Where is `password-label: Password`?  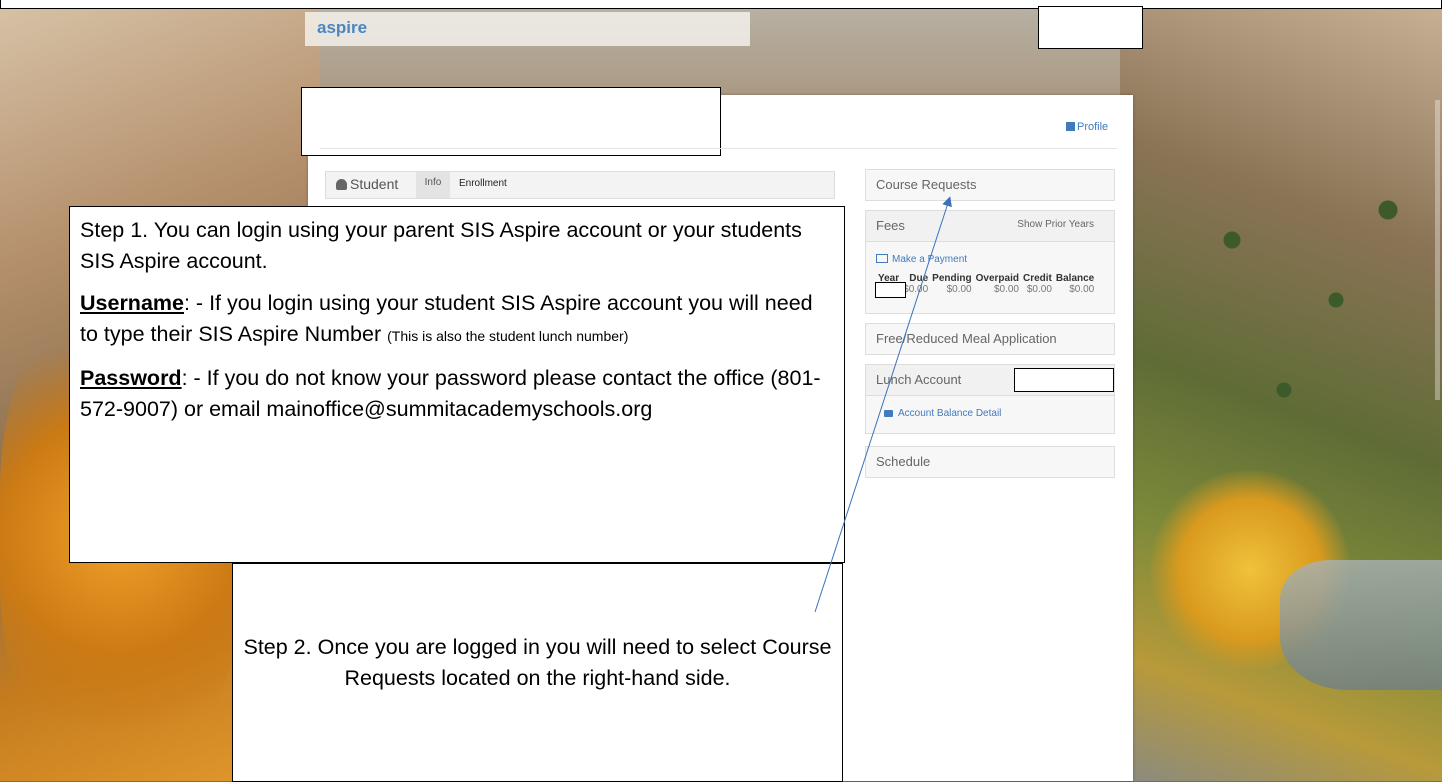 password-label: Password is located at coordinates (131, 378).